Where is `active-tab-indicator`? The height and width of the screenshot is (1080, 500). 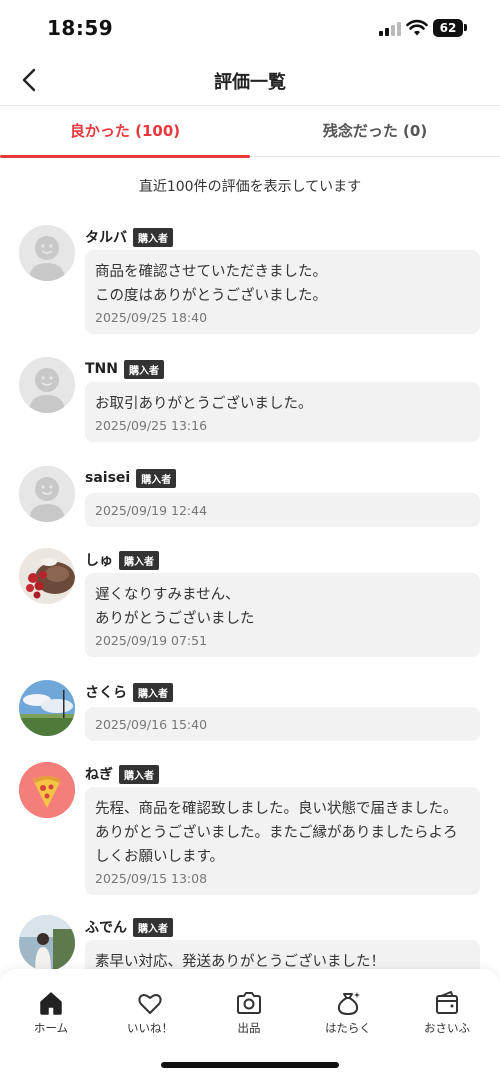 active-tab-indicator is located at coordinates (125, 156).